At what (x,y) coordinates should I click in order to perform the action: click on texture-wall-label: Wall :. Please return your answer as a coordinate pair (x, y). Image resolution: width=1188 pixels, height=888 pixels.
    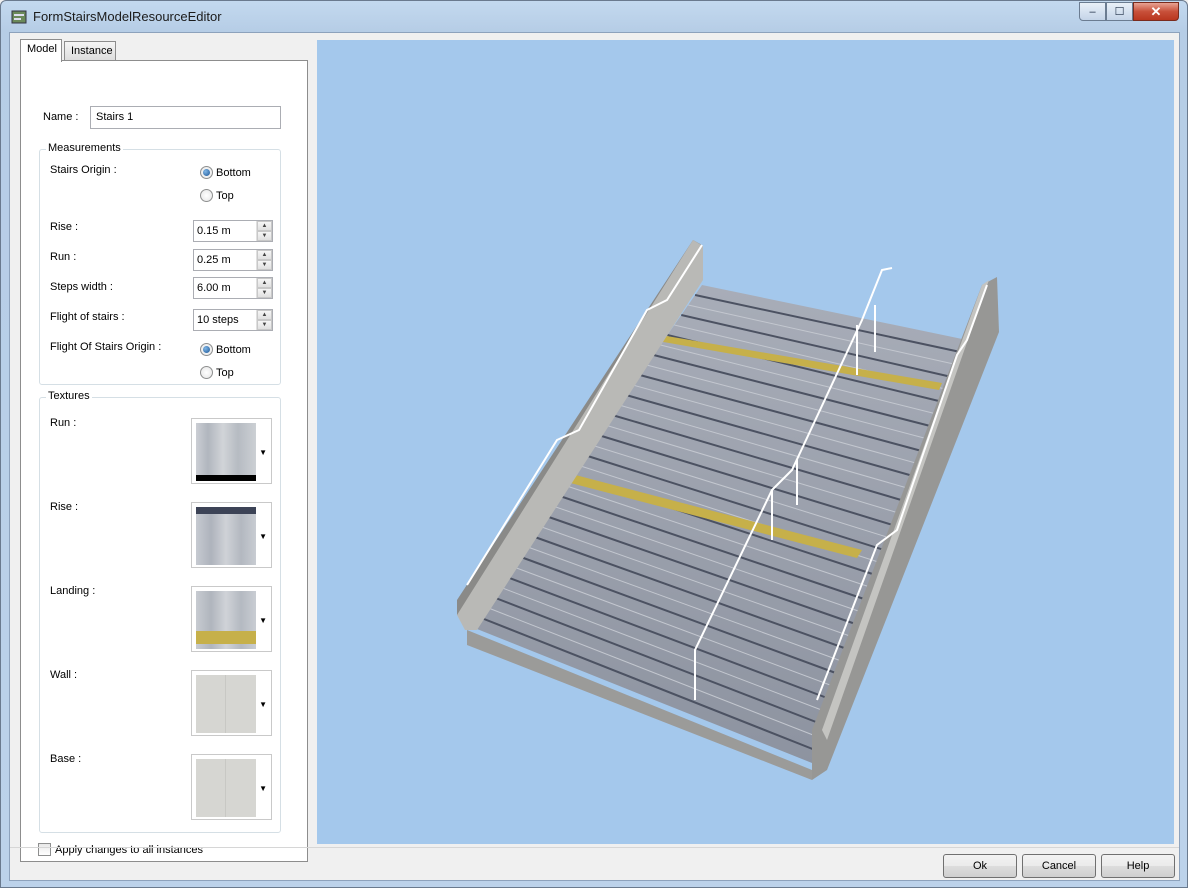
    Looking at the image, I should click on (64, 675).